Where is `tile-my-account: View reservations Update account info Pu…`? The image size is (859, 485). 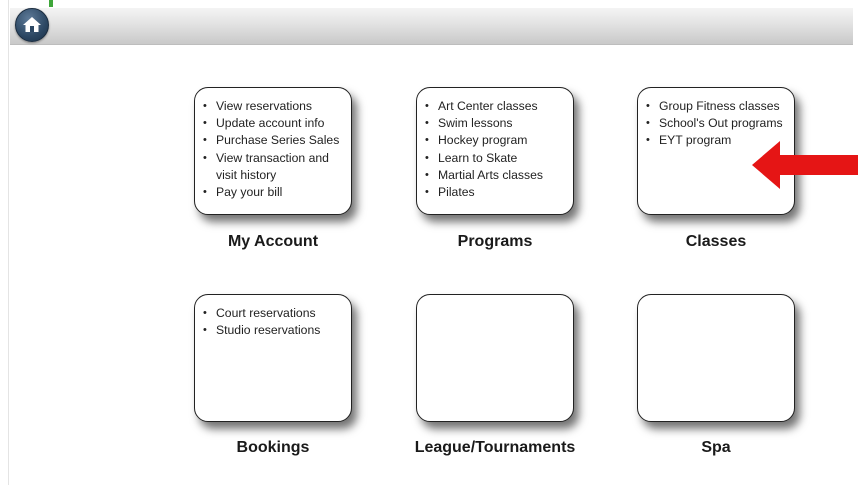 tile-my-account: View reservations Update account info Pu… is located at coordinates (273, 151).